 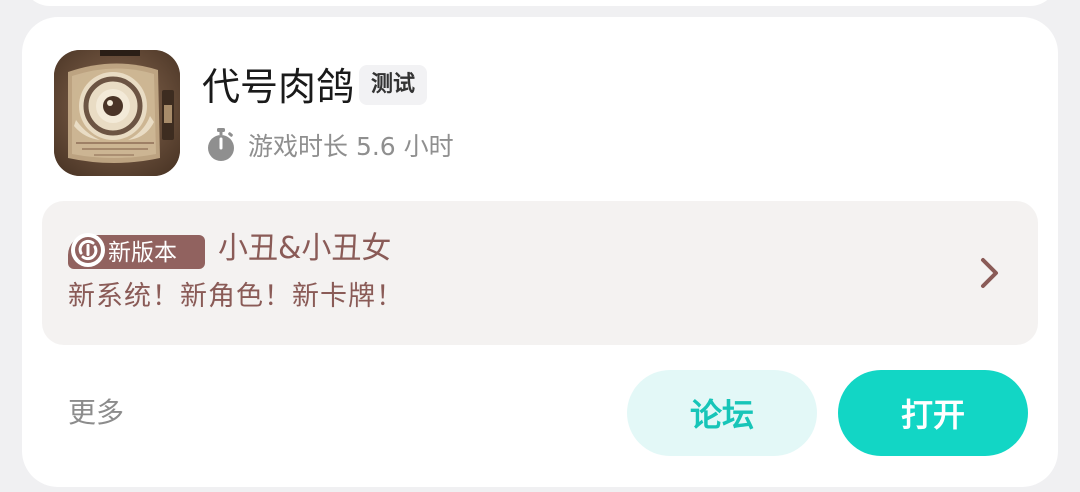 What do you see at coordinates (278, 87) in the screenshot?
I see `app-title: 代号肉鸽` at bounding box center [278, 87].